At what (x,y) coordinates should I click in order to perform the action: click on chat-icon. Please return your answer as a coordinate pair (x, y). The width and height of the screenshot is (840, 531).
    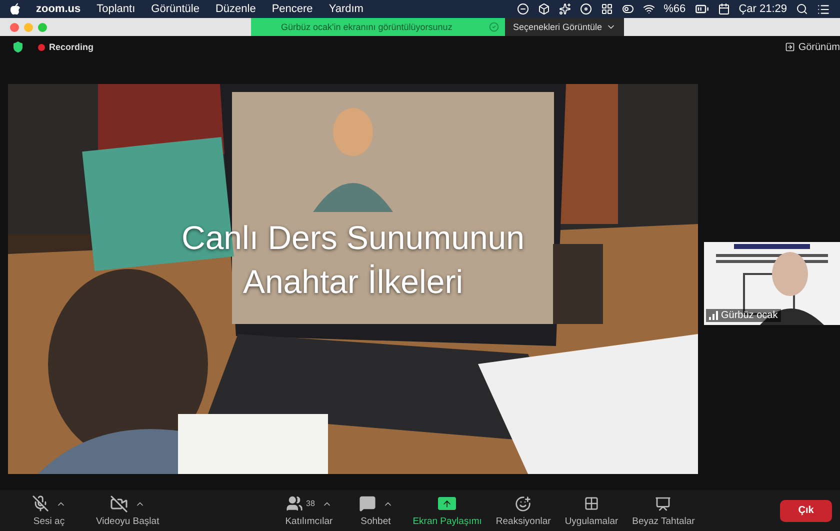
    Looking at the image, I should click on (367, 503).